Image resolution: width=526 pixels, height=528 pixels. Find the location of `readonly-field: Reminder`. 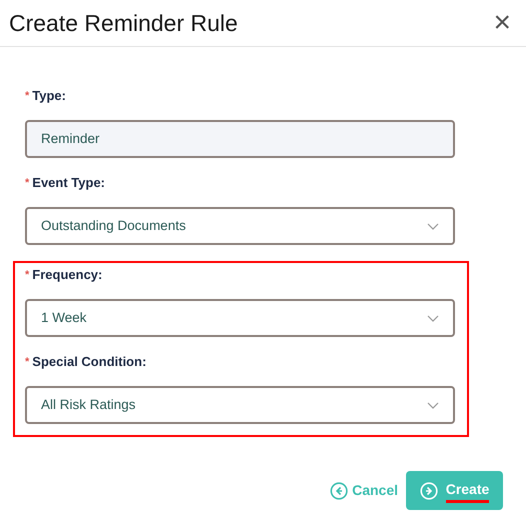

readonly-field: Reminder is located at coordinates (240, 139).